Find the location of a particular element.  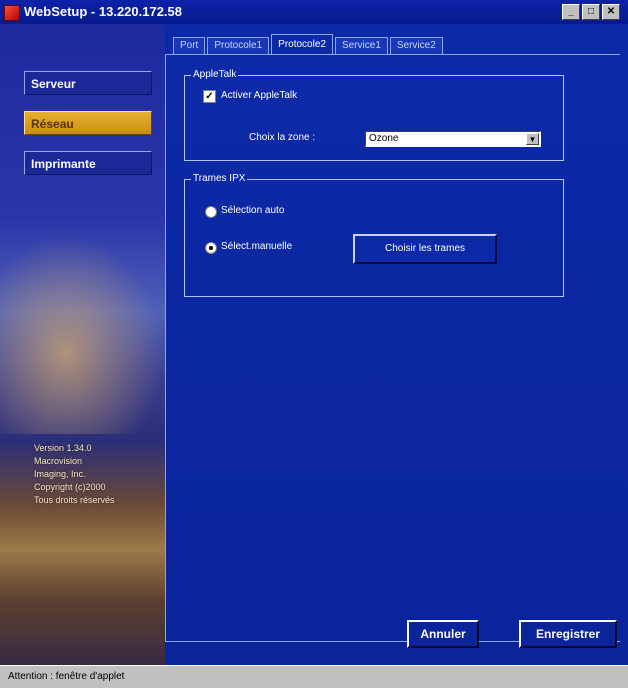

ipx-group-title: Trames IPX is located at coordinates (219, 178).